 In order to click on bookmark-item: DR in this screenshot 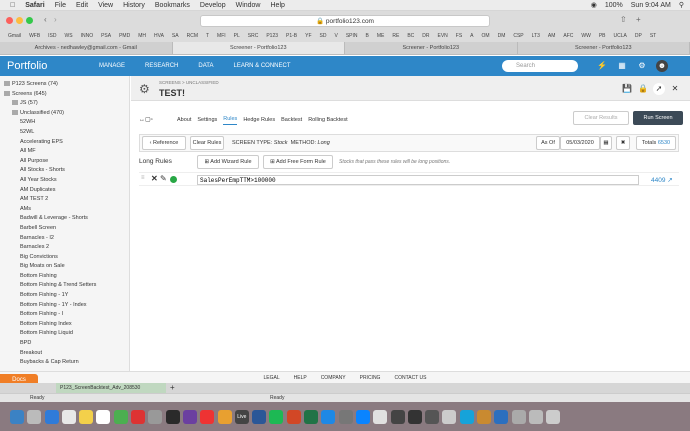, I will do `click(425, 36)`.